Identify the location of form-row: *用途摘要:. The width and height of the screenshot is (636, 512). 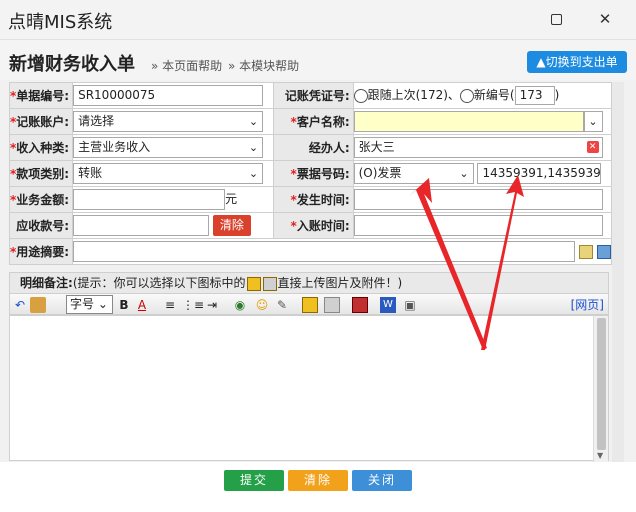
(310, 251).